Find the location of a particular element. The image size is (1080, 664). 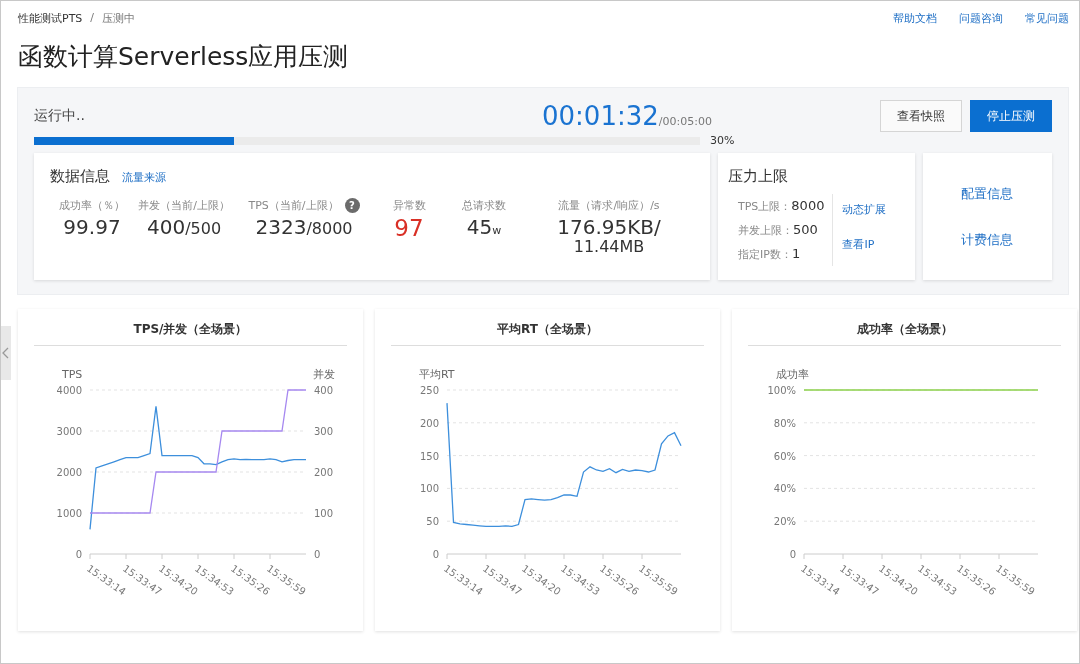

run-status: 运行中.. is located at coordinates (60, 116).